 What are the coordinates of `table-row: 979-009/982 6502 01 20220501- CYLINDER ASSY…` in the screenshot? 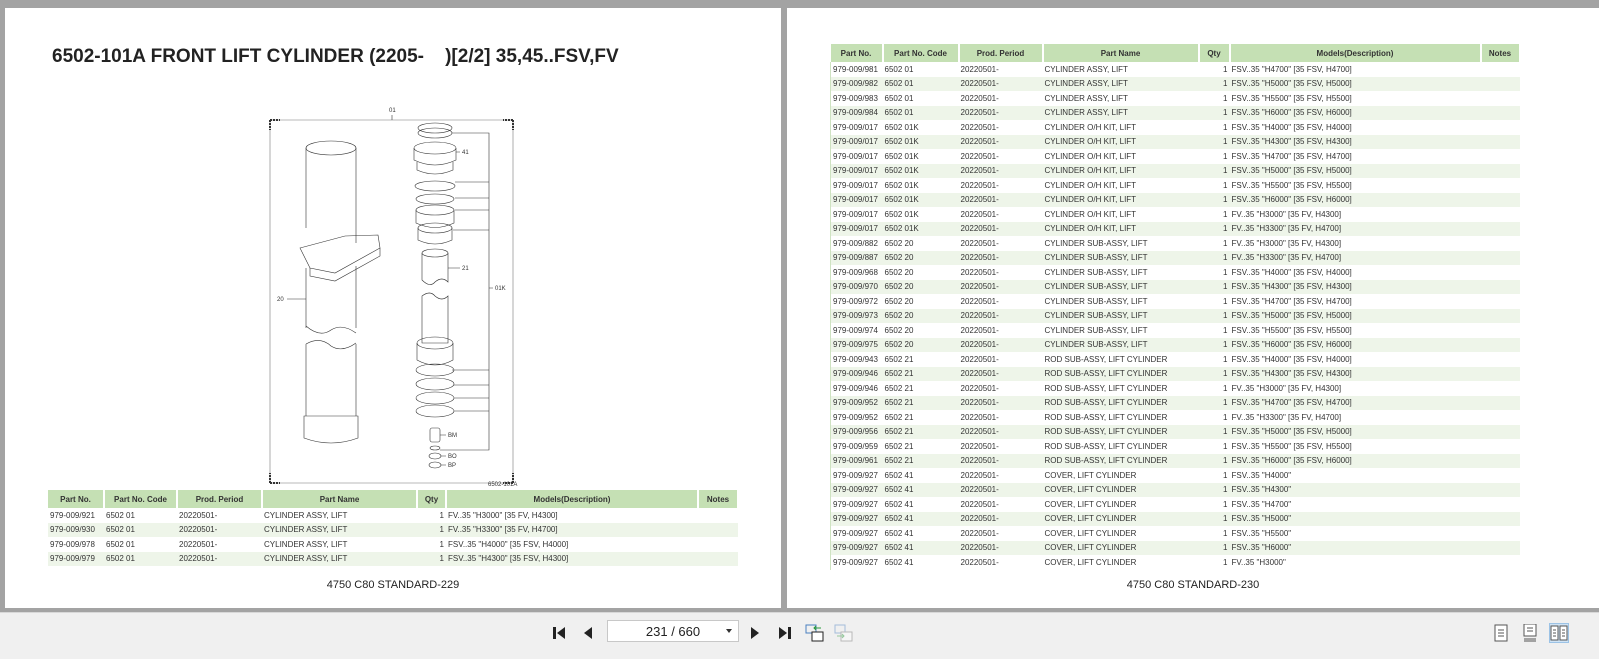 It's located at (1175, 83).